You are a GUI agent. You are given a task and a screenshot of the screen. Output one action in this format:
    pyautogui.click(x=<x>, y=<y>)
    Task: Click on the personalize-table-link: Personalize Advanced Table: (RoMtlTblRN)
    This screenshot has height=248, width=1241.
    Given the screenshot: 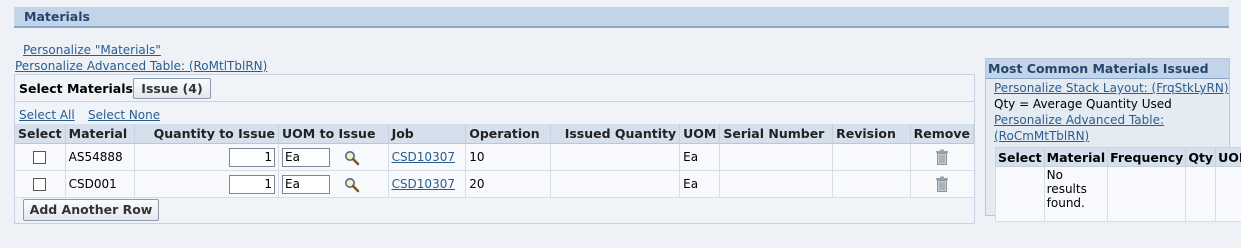 What is the action you would take?
    pyautogui.click(x=141, y=66)
    